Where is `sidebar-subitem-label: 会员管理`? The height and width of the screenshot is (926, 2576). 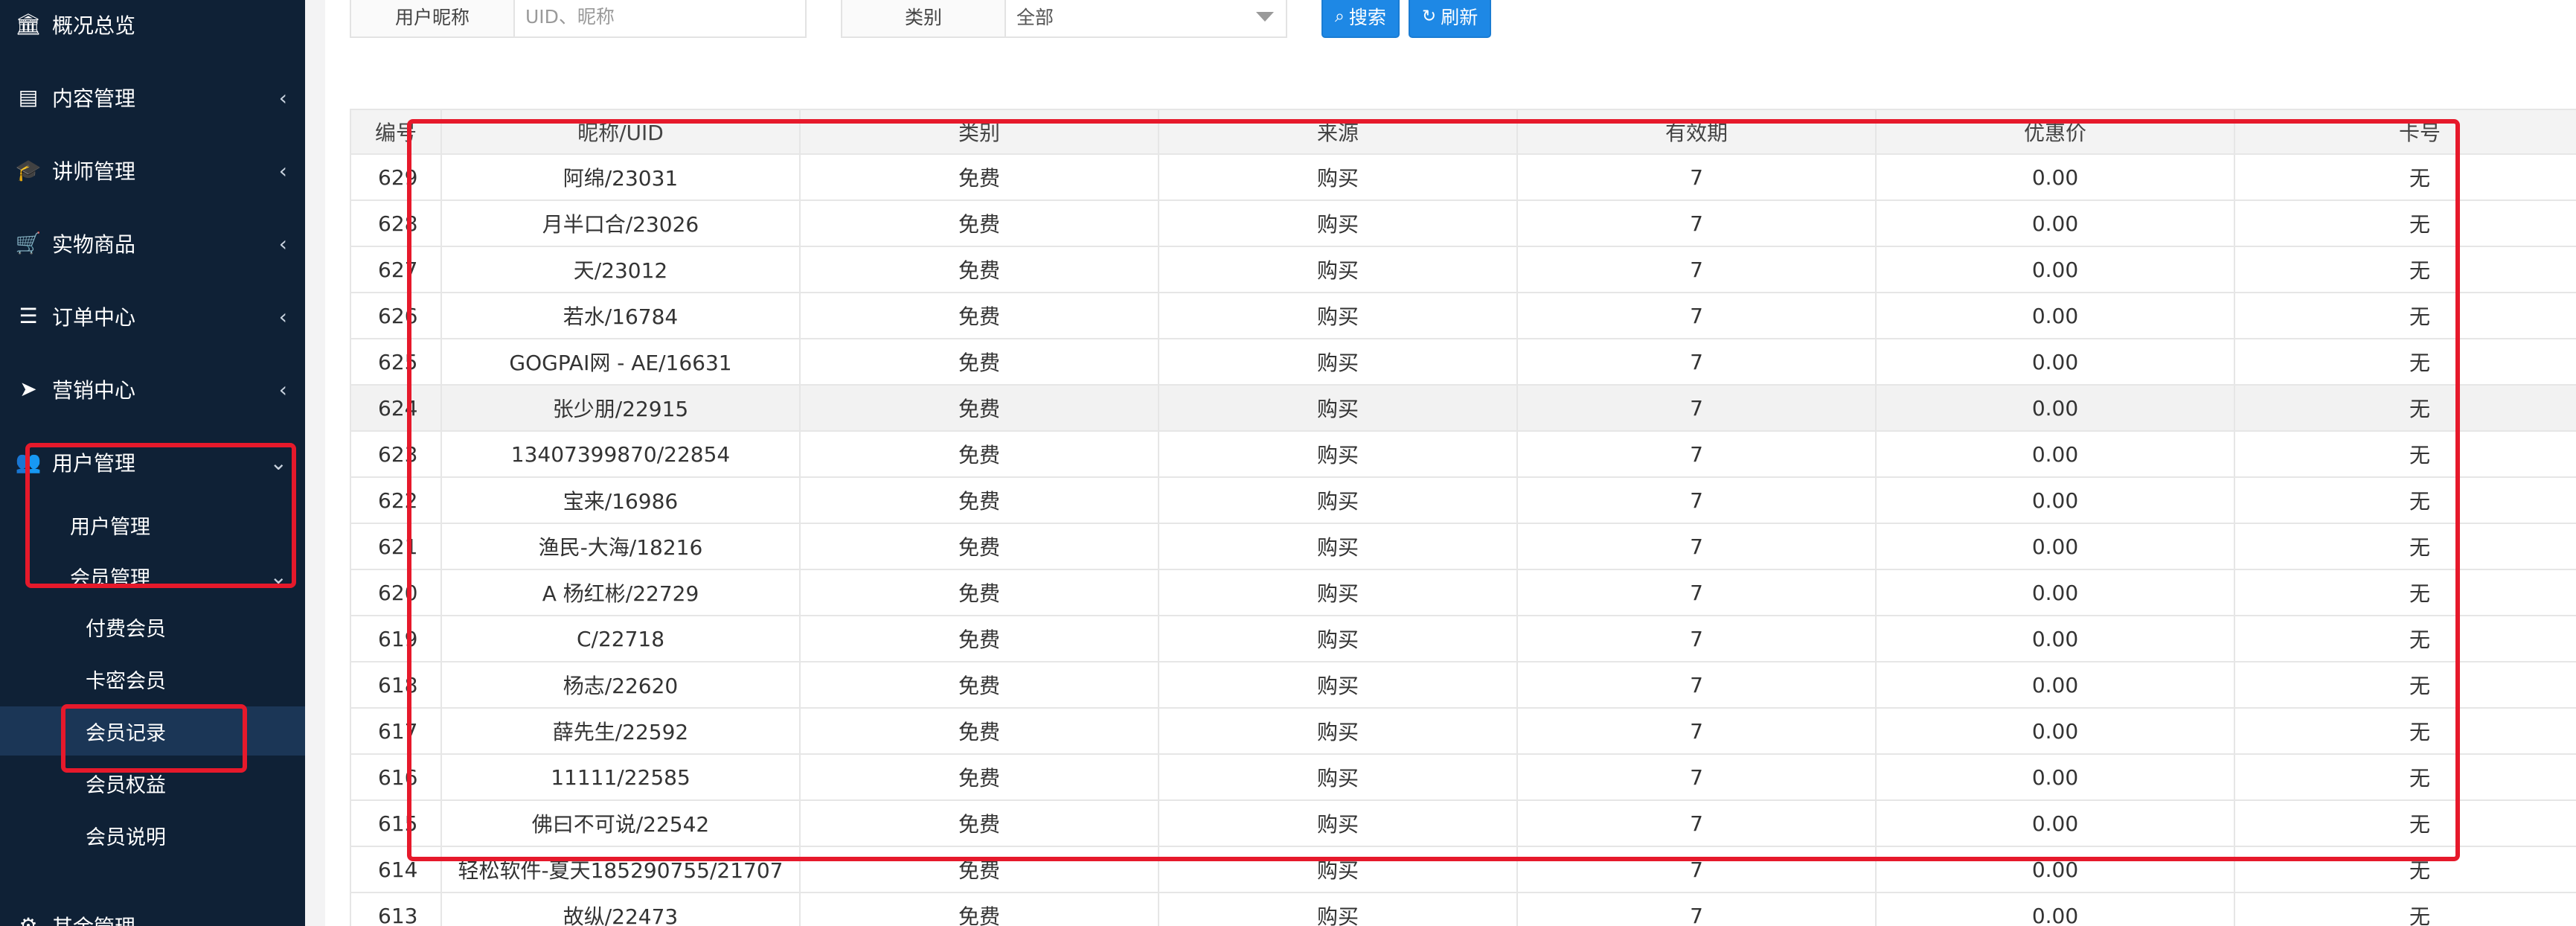 sidebar-subitem-label: 会员管理 is located at coordinates (110, 578).